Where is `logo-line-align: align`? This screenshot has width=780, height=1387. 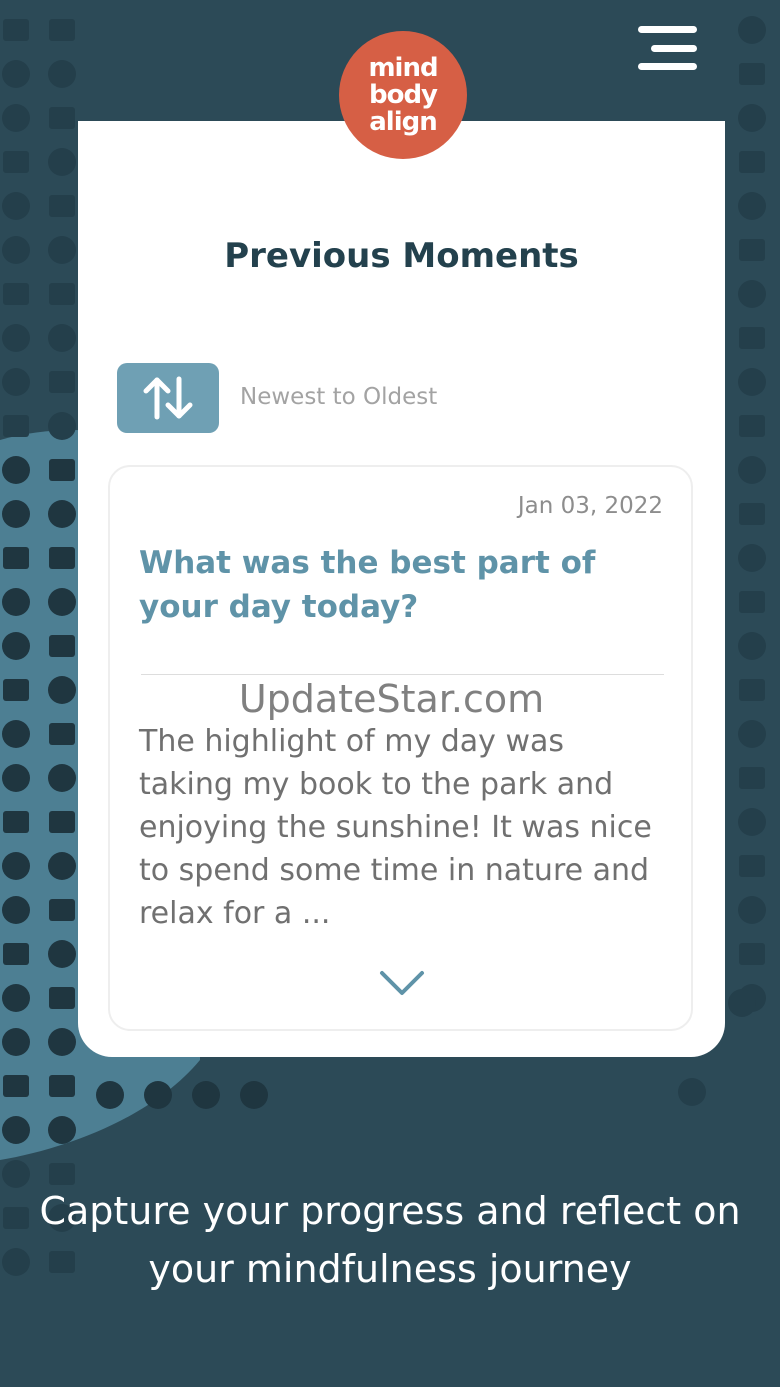 logo-line-align: align is located at coordinates (403, 121).